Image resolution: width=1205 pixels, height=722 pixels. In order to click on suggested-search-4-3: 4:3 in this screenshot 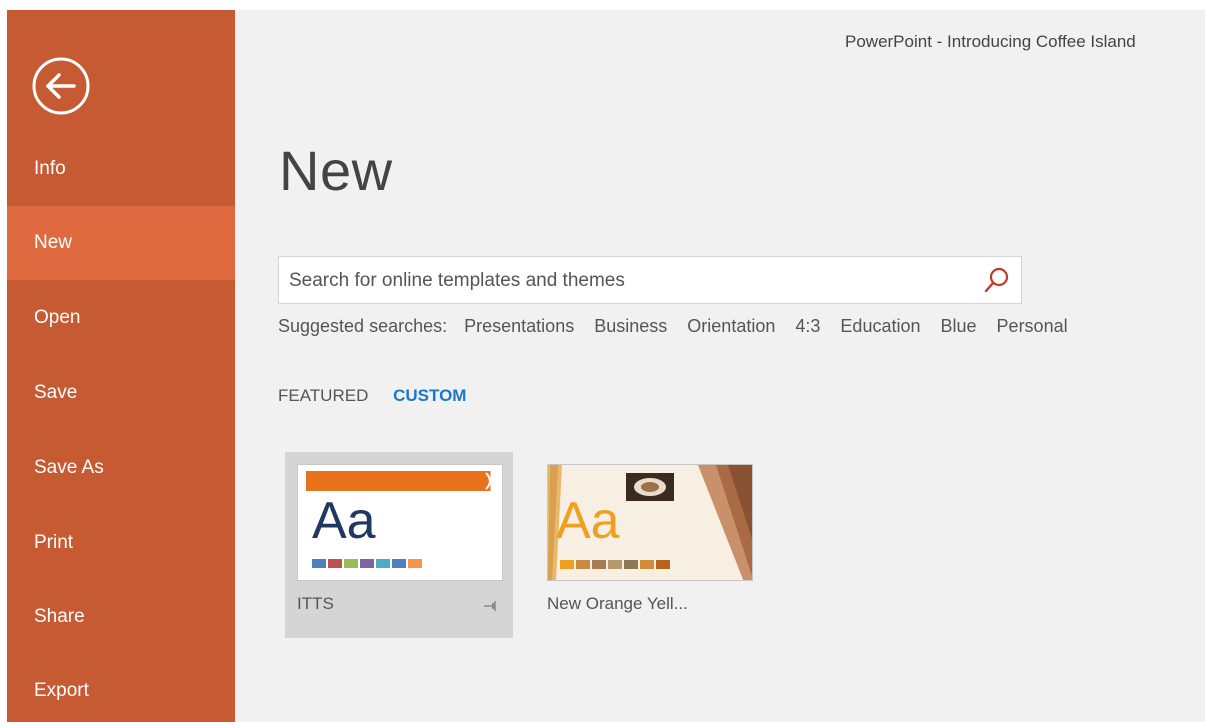, I will do `click(807, 326)`.